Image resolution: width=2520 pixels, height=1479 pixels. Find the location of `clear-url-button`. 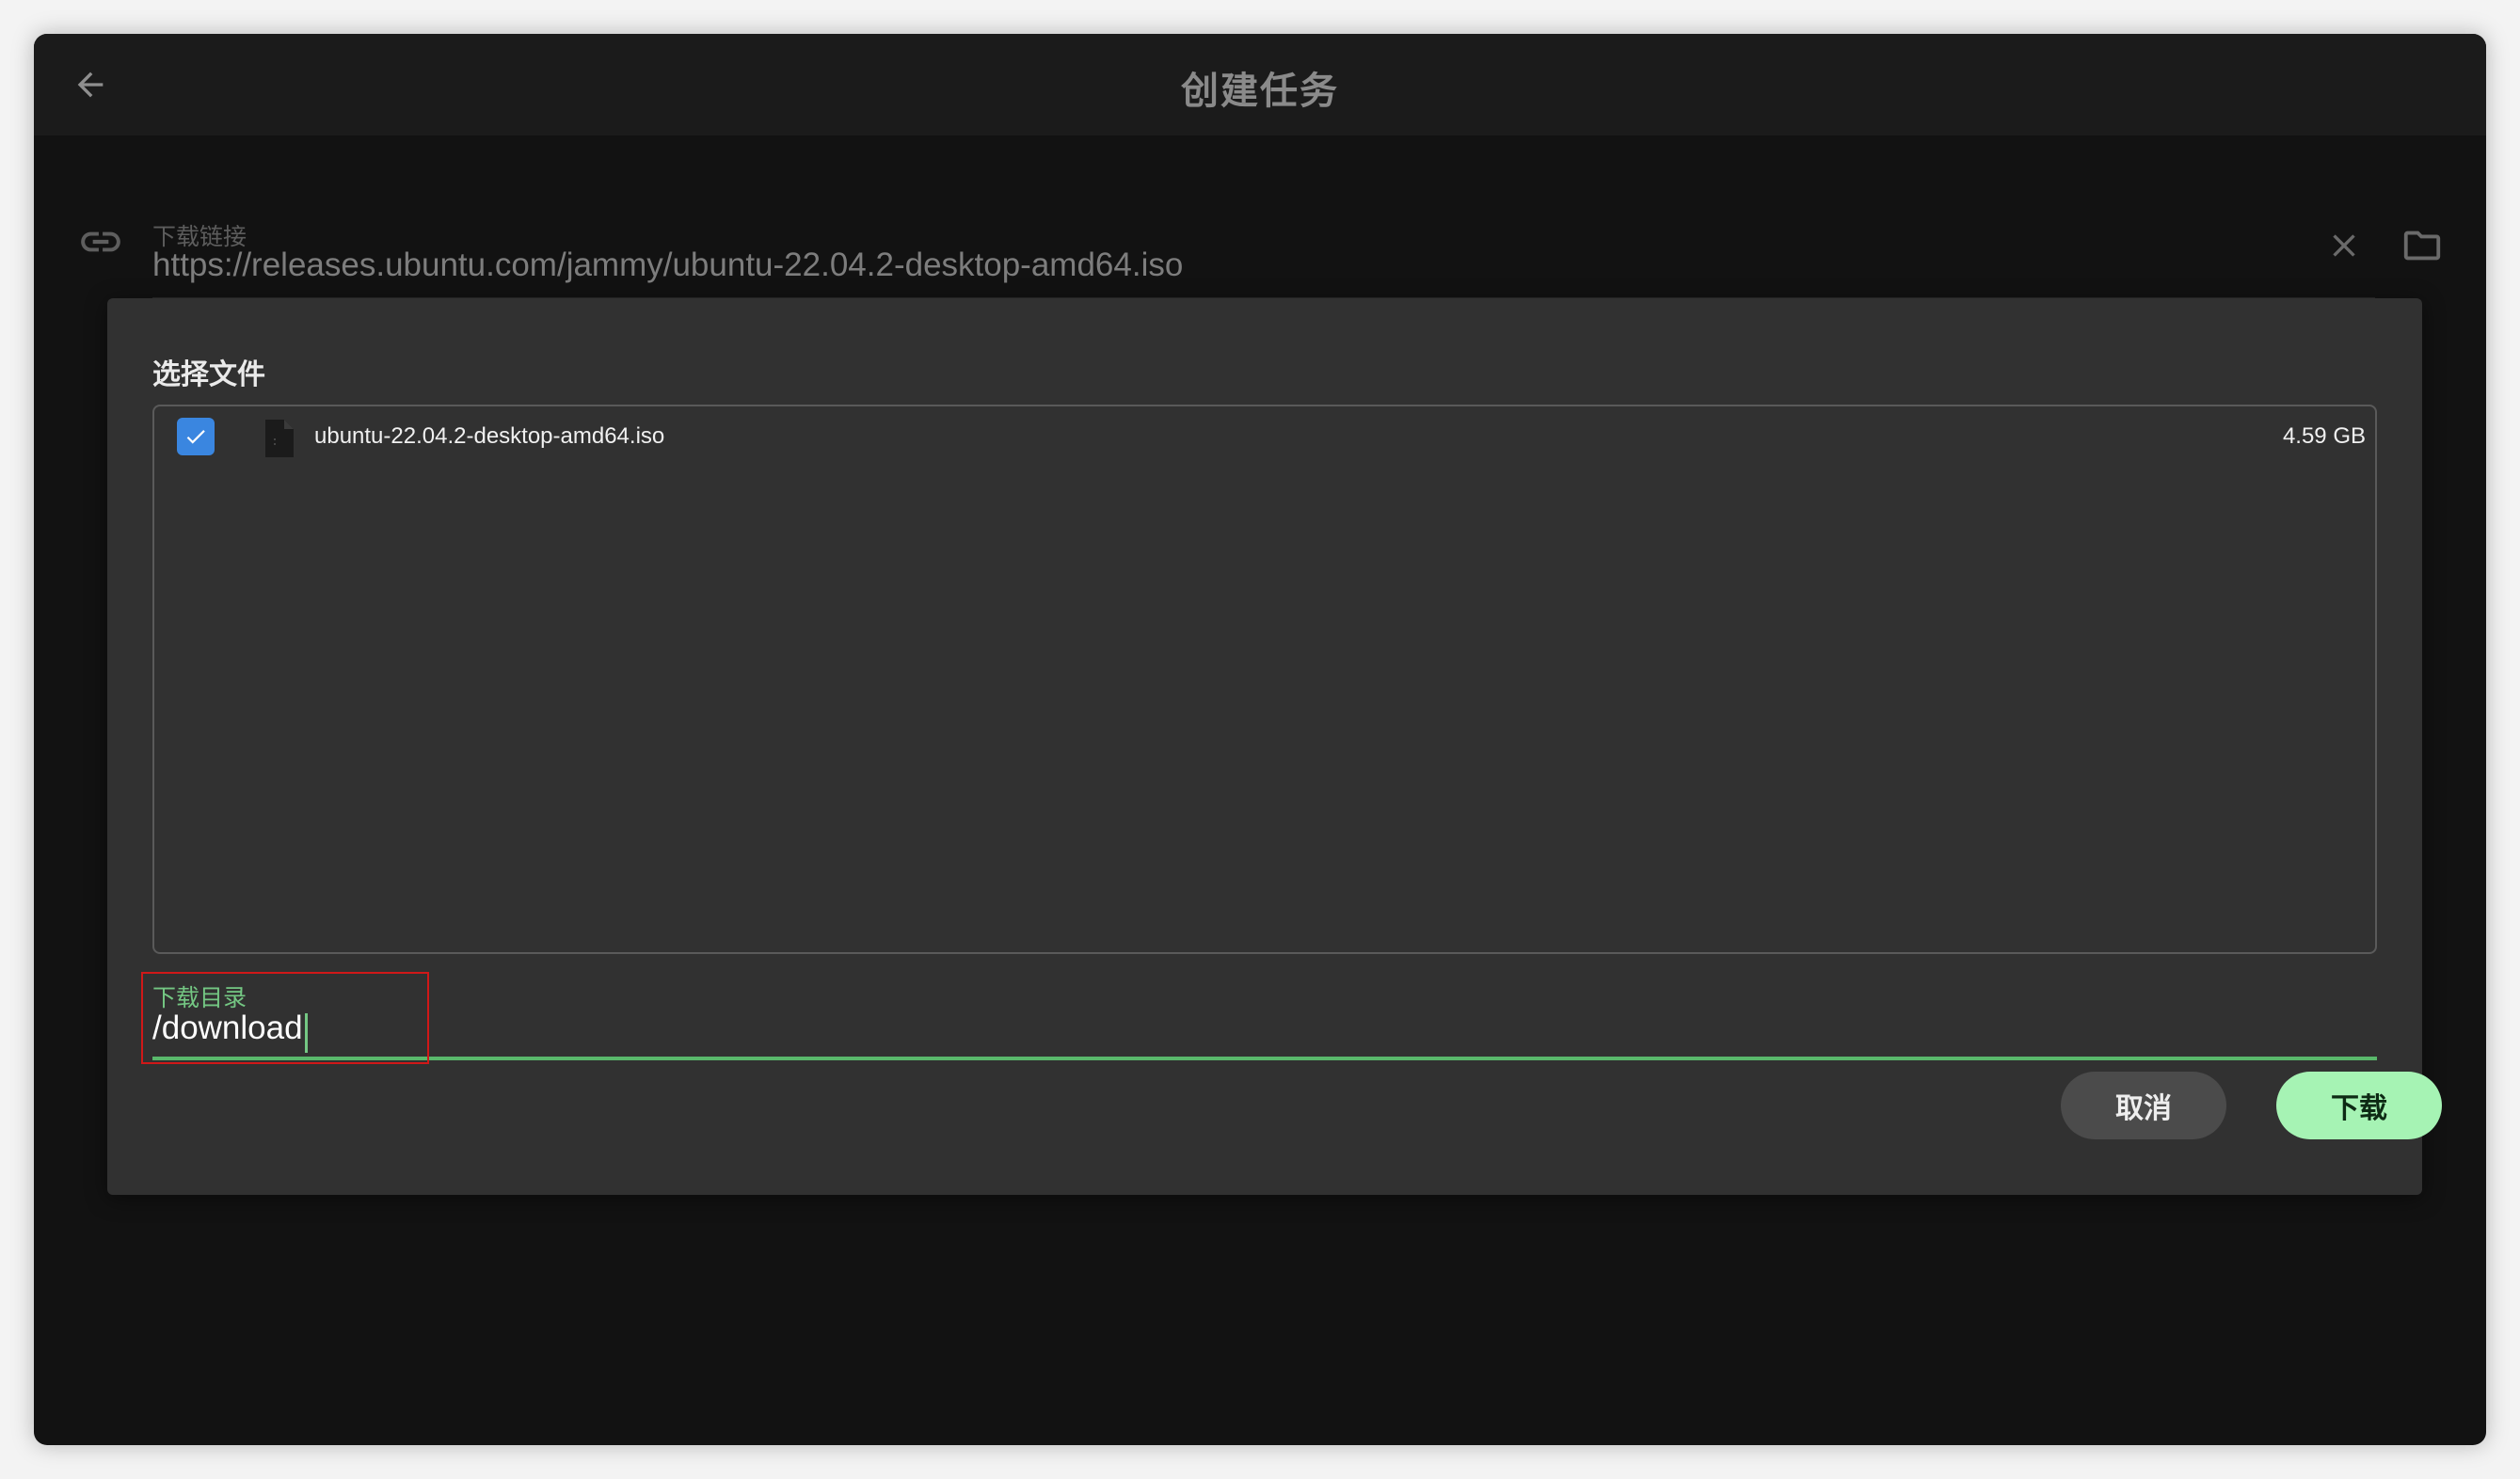

clear-url-button is located at coordinates (2344, 245).